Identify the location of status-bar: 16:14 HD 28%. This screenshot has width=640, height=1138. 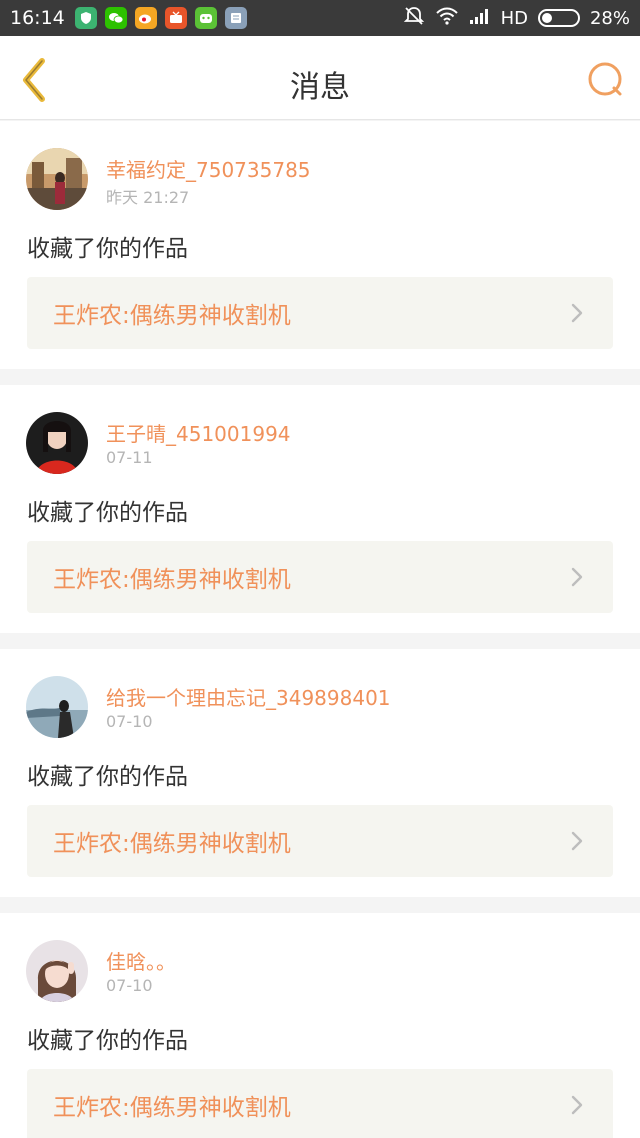
(320, 18).